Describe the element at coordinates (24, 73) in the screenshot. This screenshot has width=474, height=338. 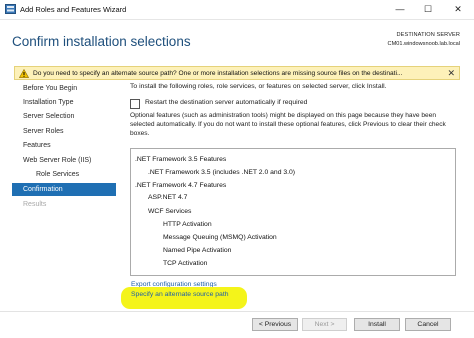
I see `warning-icon` at that location.